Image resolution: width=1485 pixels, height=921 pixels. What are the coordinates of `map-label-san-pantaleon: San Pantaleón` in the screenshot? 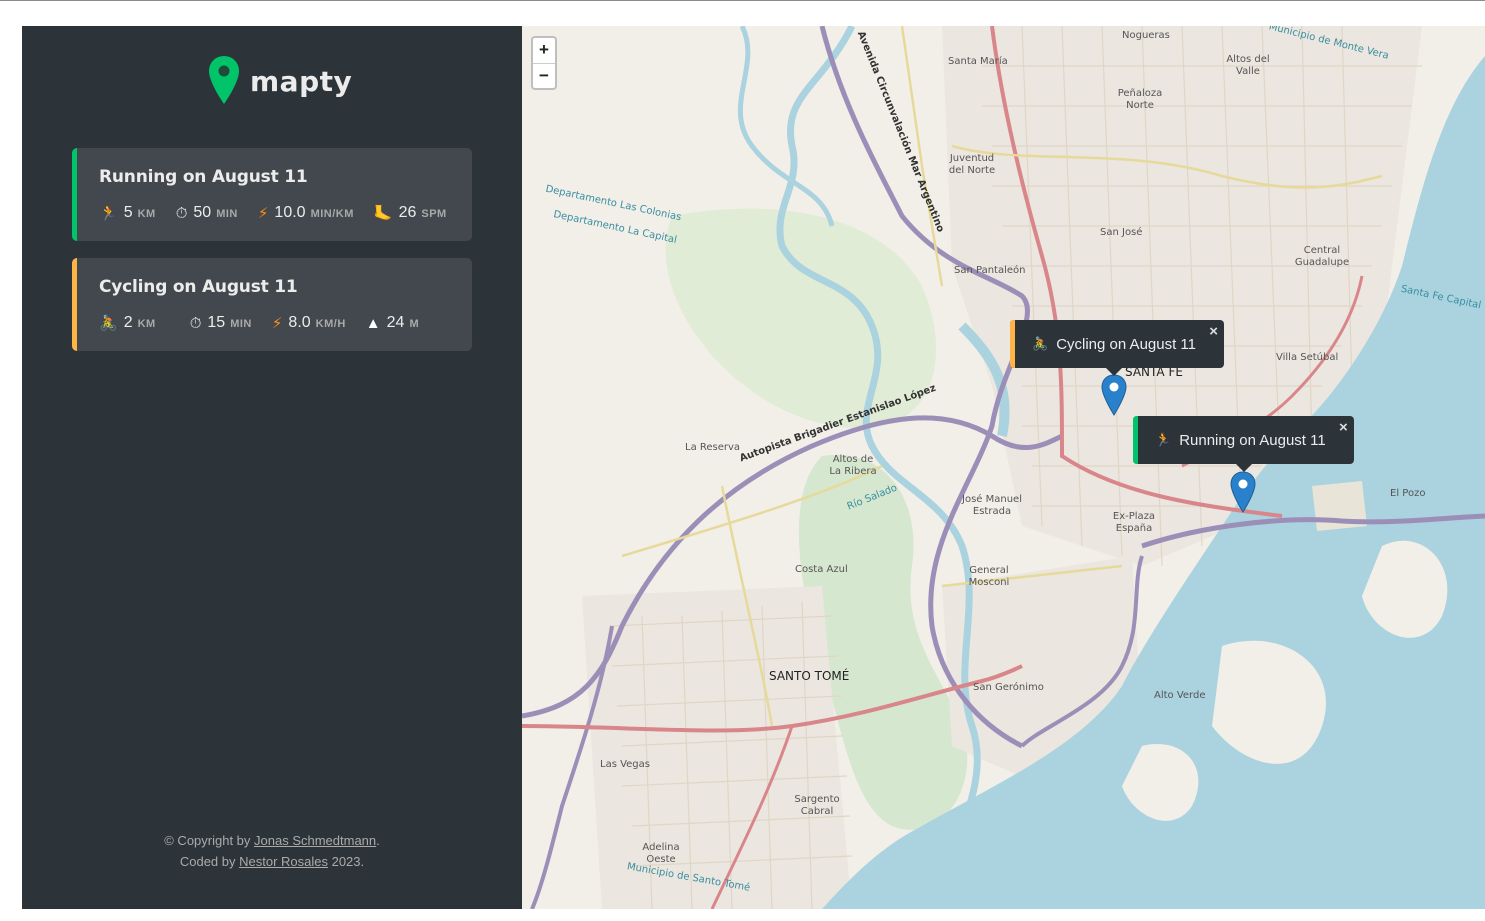 It's located at (990, 270).